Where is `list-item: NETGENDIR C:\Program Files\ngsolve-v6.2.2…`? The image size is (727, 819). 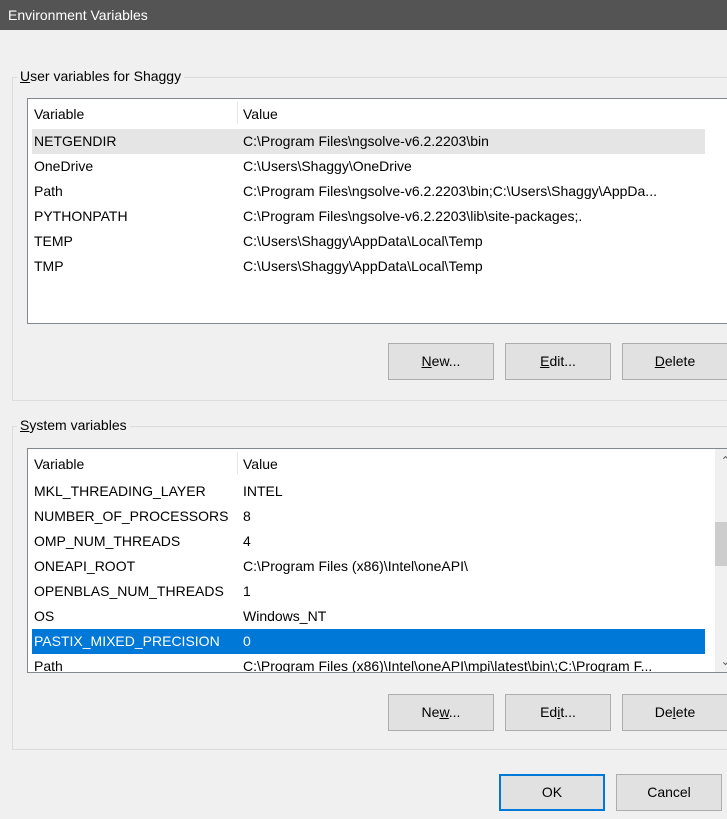 list-item: NETGENDIR C:\Program Files\ngsolve-v6.2.2… is located at coordinates (368, 141).